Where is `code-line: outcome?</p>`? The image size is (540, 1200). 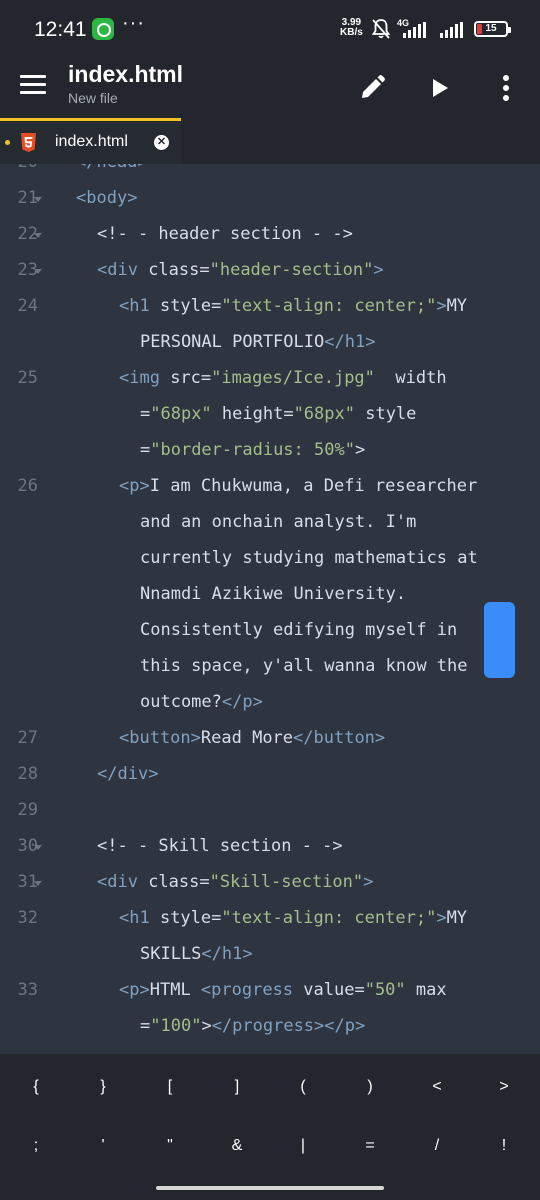
code-line: outcome?</p> is located at coordinates (201, 702).